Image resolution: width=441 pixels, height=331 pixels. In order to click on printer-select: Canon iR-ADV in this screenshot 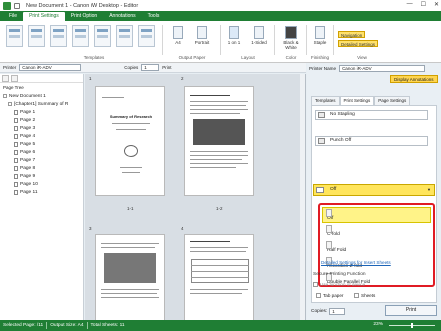, I will do `click(50, 67)`.